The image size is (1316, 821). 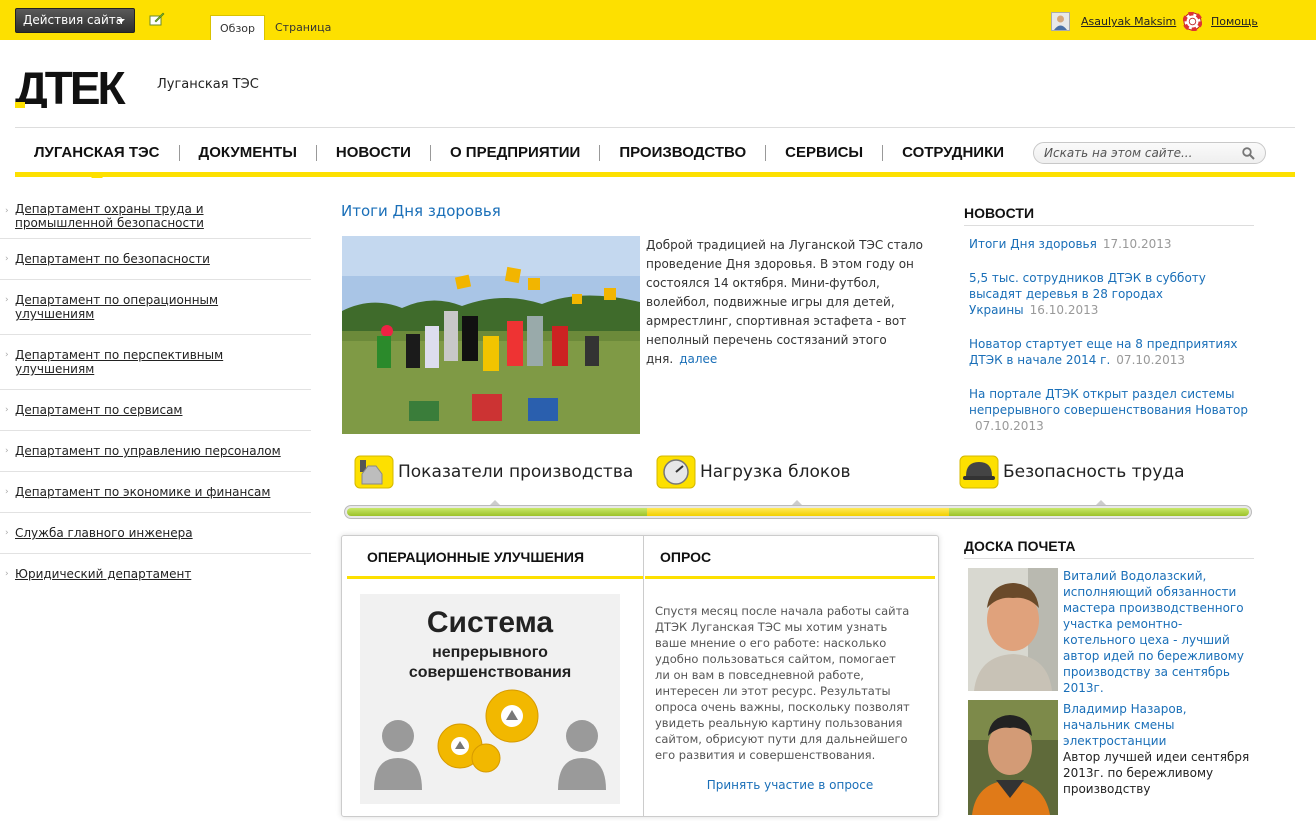 I want to click on tab-label: Показатели производства, so click(x=516, y=472).